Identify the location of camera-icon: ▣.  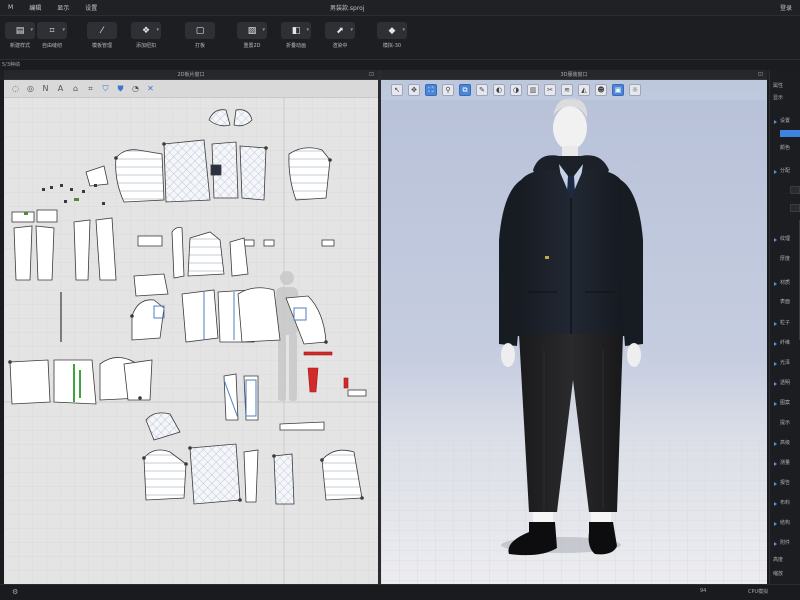
(618, 90).